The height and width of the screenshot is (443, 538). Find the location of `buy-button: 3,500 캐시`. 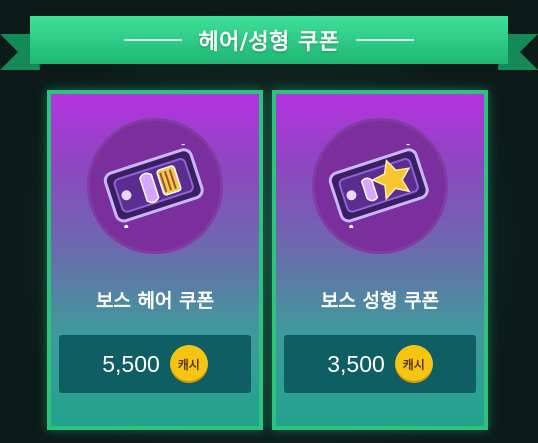

buy-button: 3,500 캐시 is located at coordinates (380, 364).